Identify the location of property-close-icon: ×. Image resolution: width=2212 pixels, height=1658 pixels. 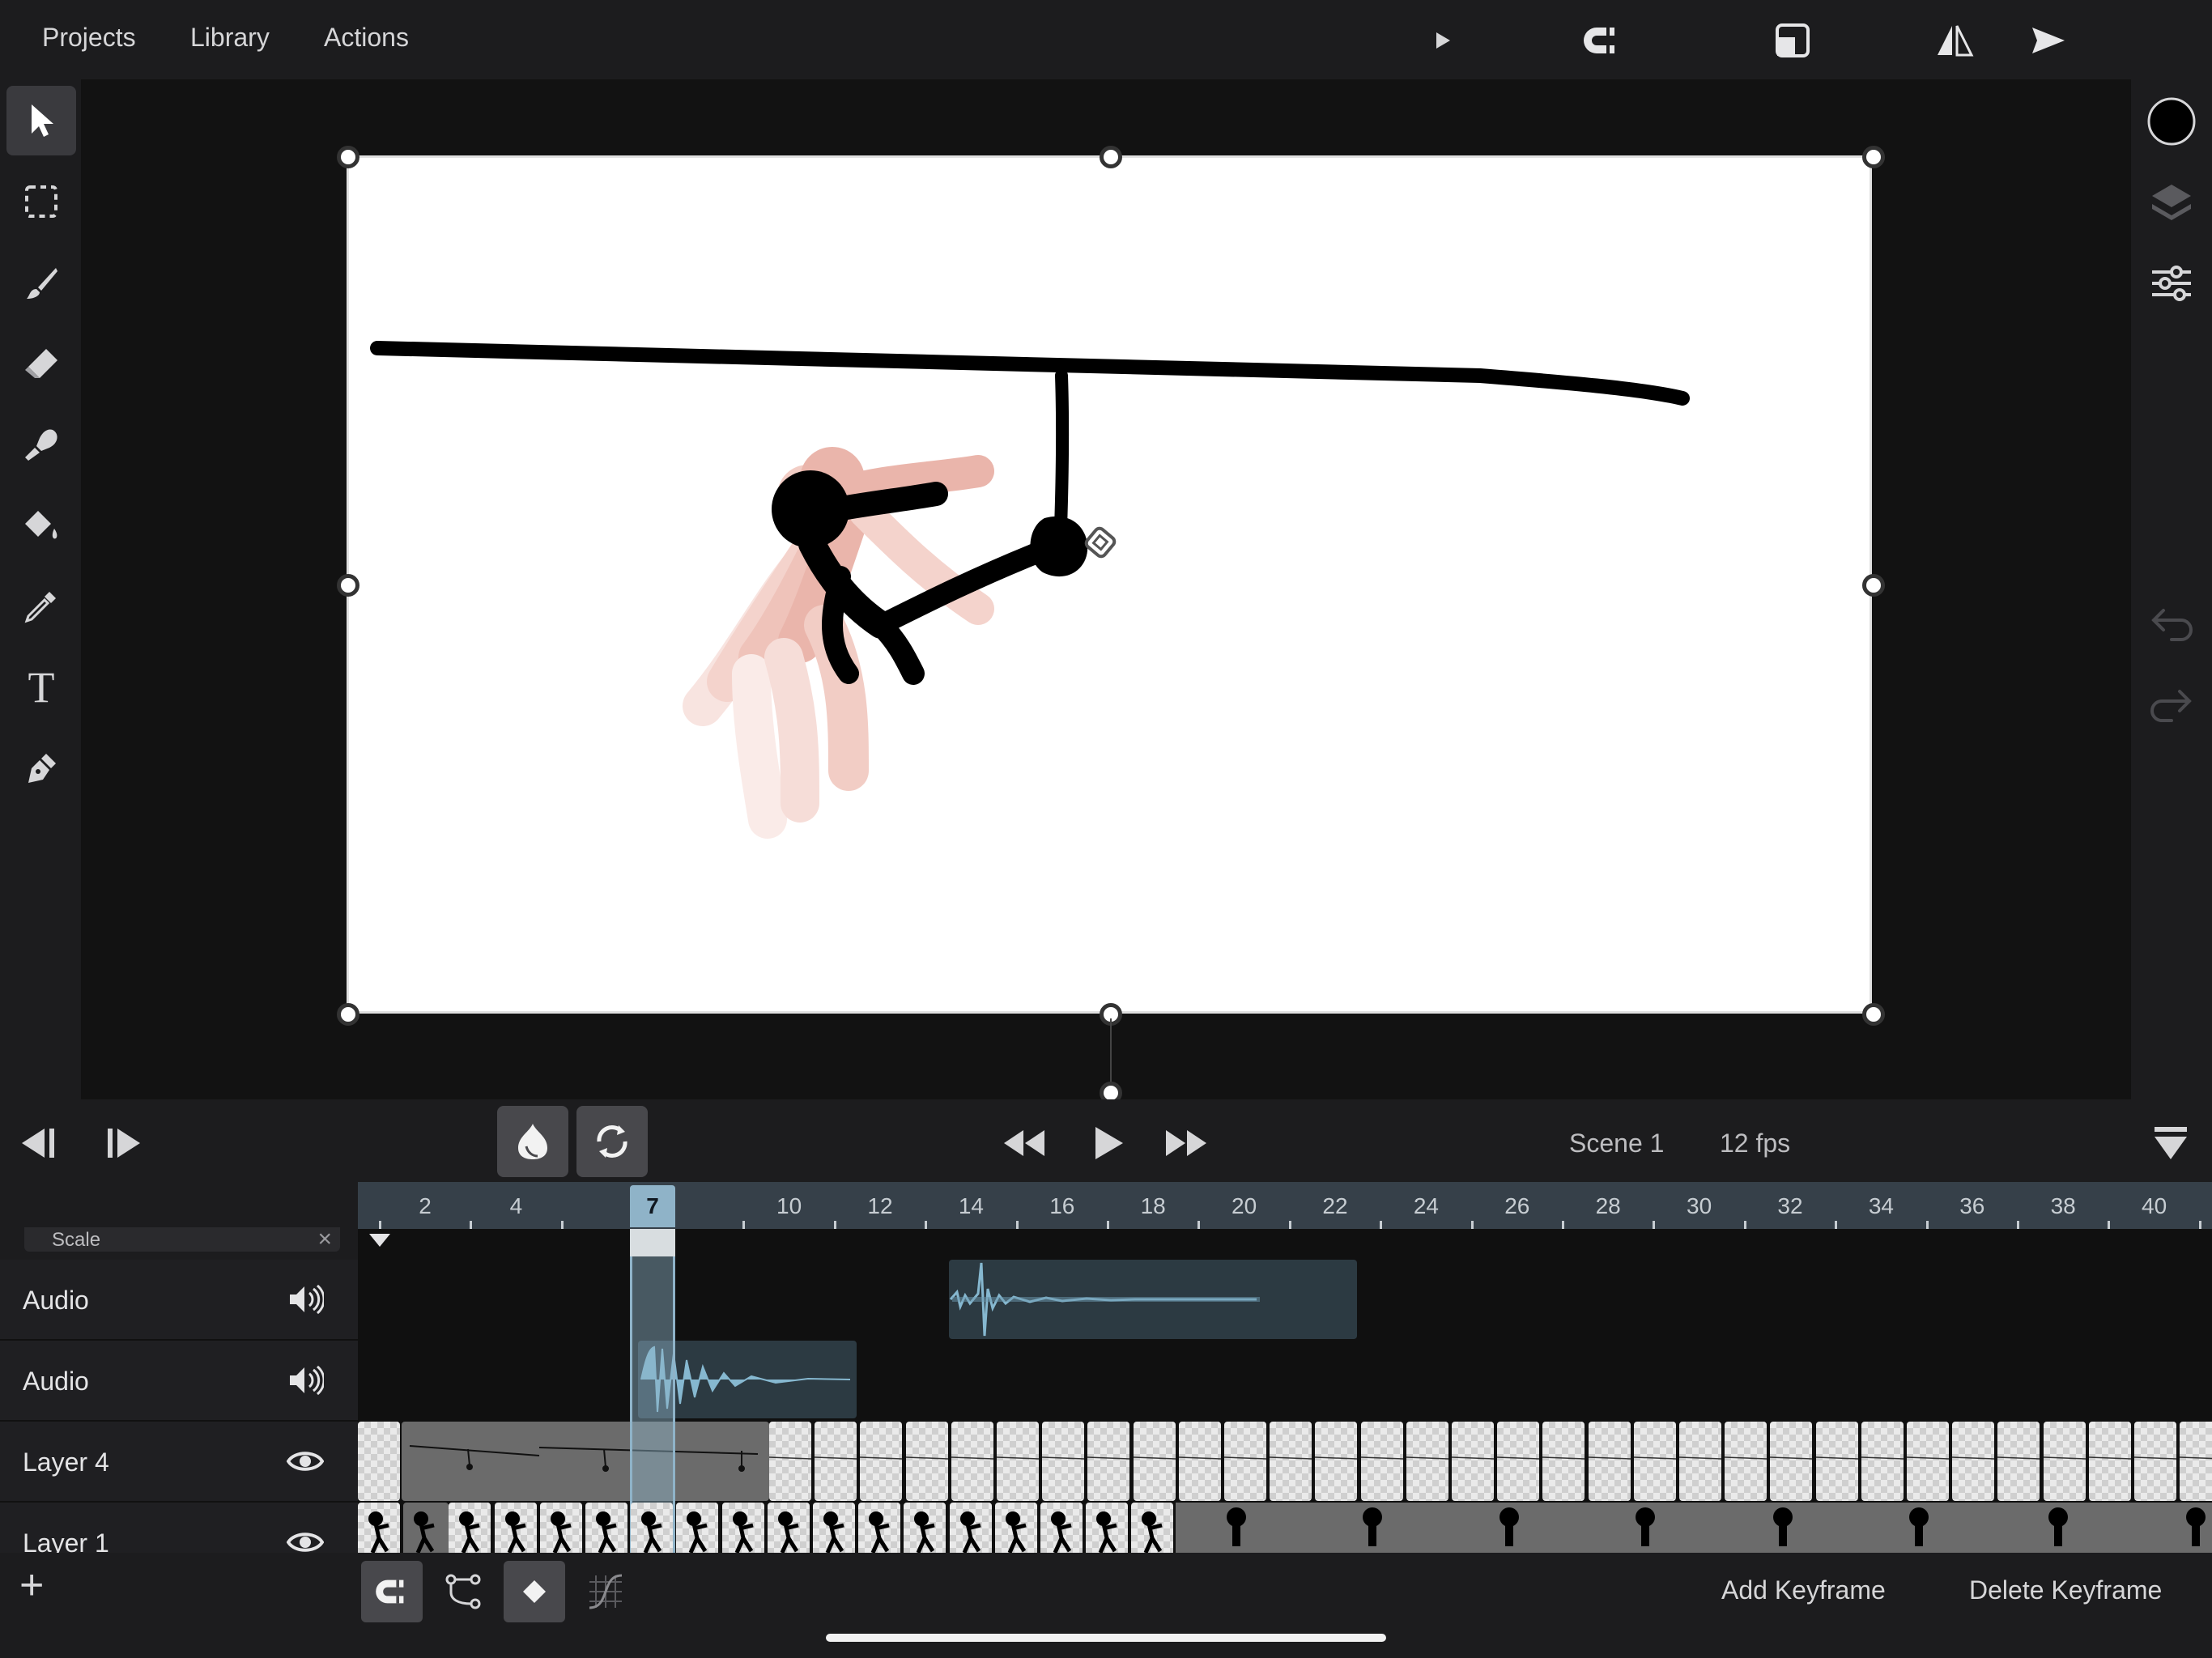
(324, 1239).